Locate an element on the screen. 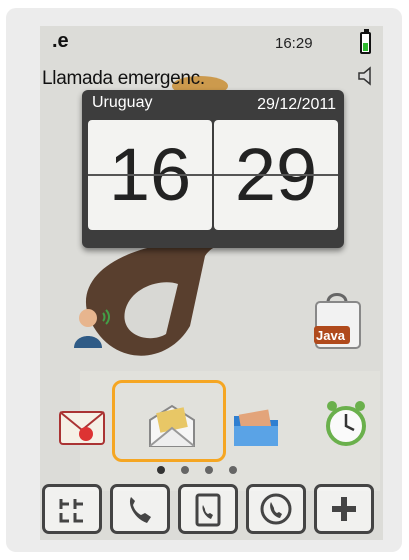 This screenshot has width=409, height=560. tab-call-log is located at coordinates (140, 509).